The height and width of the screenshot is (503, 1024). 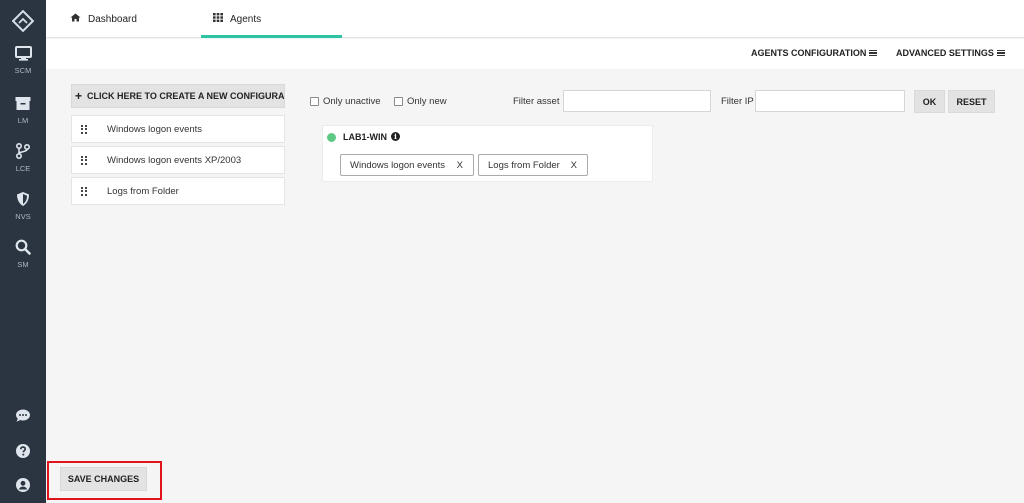 What do you see at coordinates (143, 191) in the screenshot?
I see `configuration-label: Logs from Folder` at bounding box center [143, 191].